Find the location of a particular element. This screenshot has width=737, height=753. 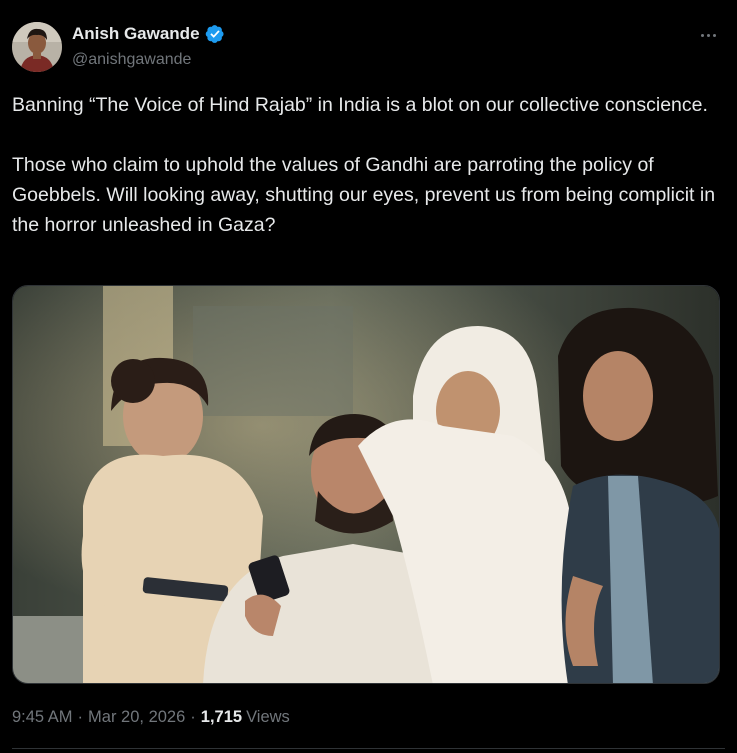

tweet-time: 9:45 AM is located at coordinates (42, 717).